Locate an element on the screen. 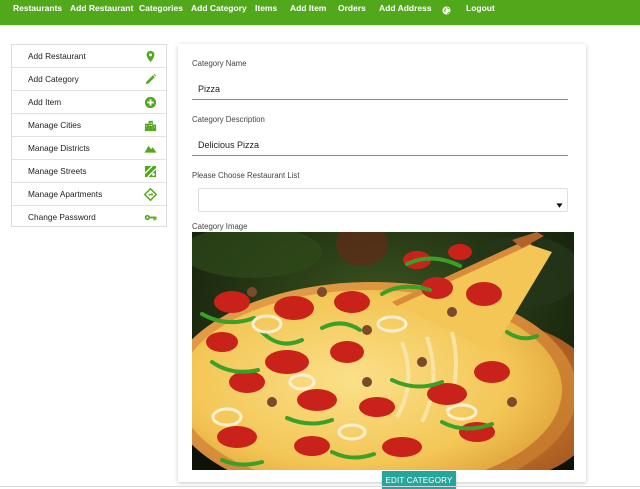 Image resolution: width=640 pixels, height=489 pixels. page-bottom-divider is located at coordinates (320, 486).